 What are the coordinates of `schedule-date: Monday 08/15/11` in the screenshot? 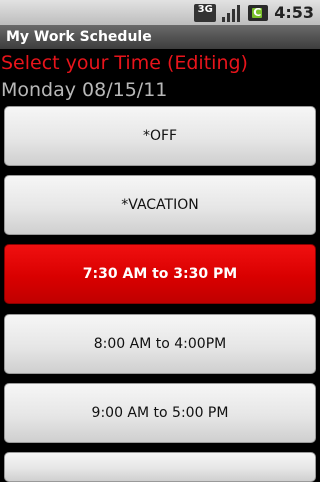 It's located at (84, 90).